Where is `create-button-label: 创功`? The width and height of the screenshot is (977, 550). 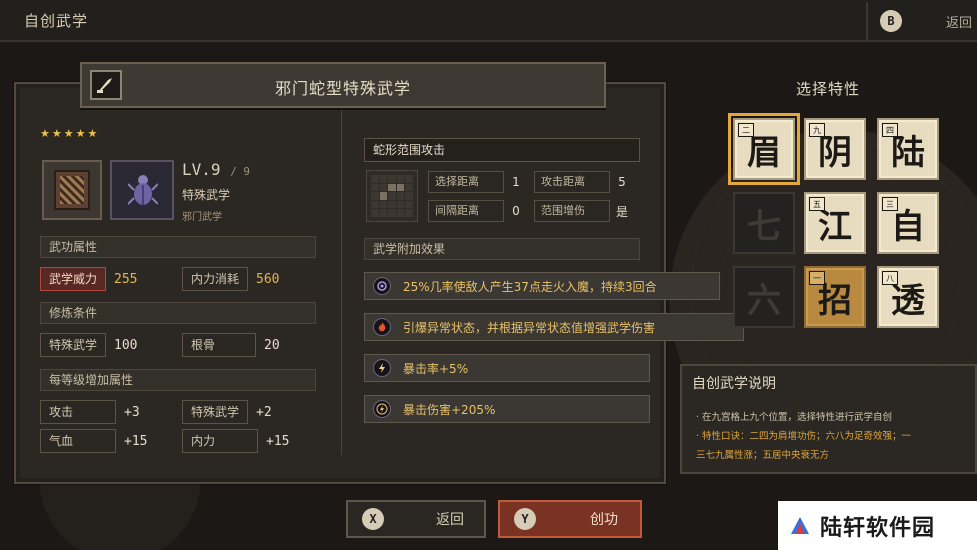 create-button-label: 创功 is located at coordinates (604, 520).